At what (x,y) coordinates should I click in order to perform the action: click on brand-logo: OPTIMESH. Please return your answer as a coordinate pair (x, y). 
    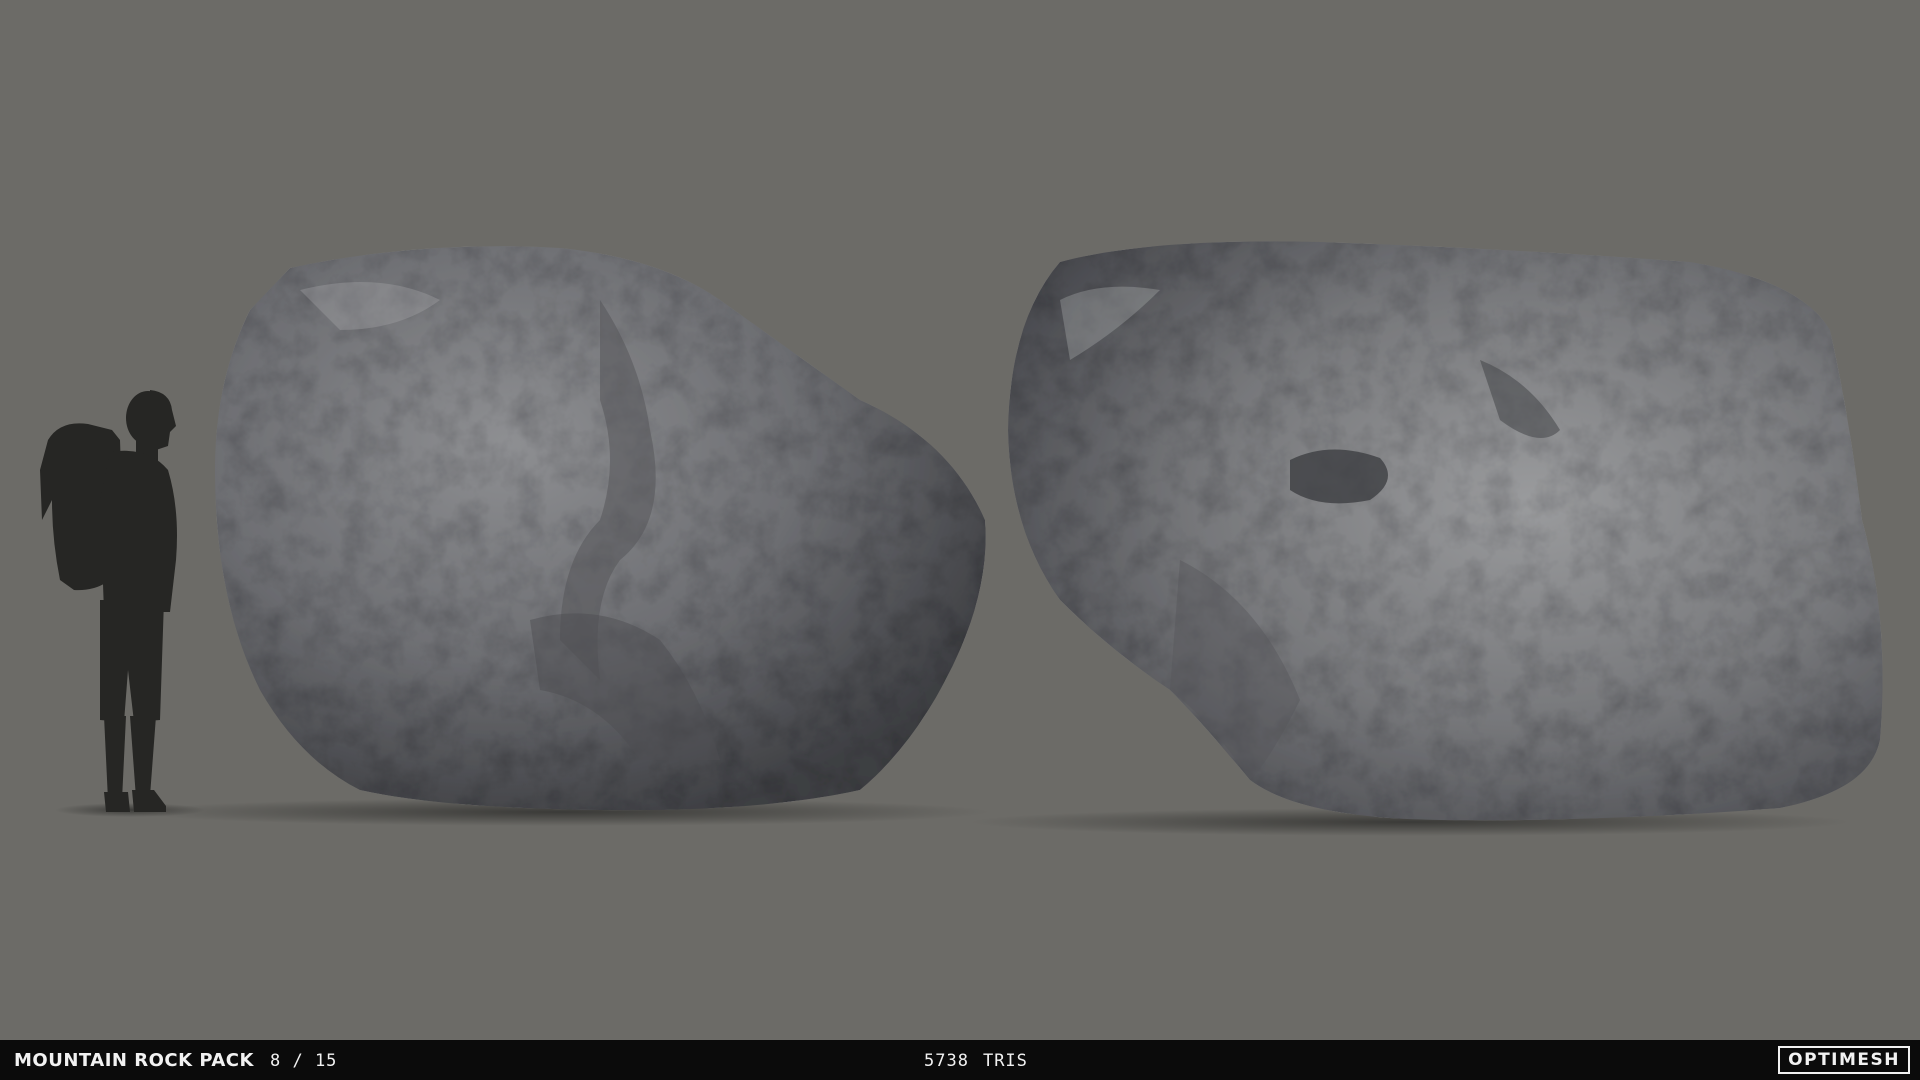
    Looking at the image, I should click on (1844, 1060).